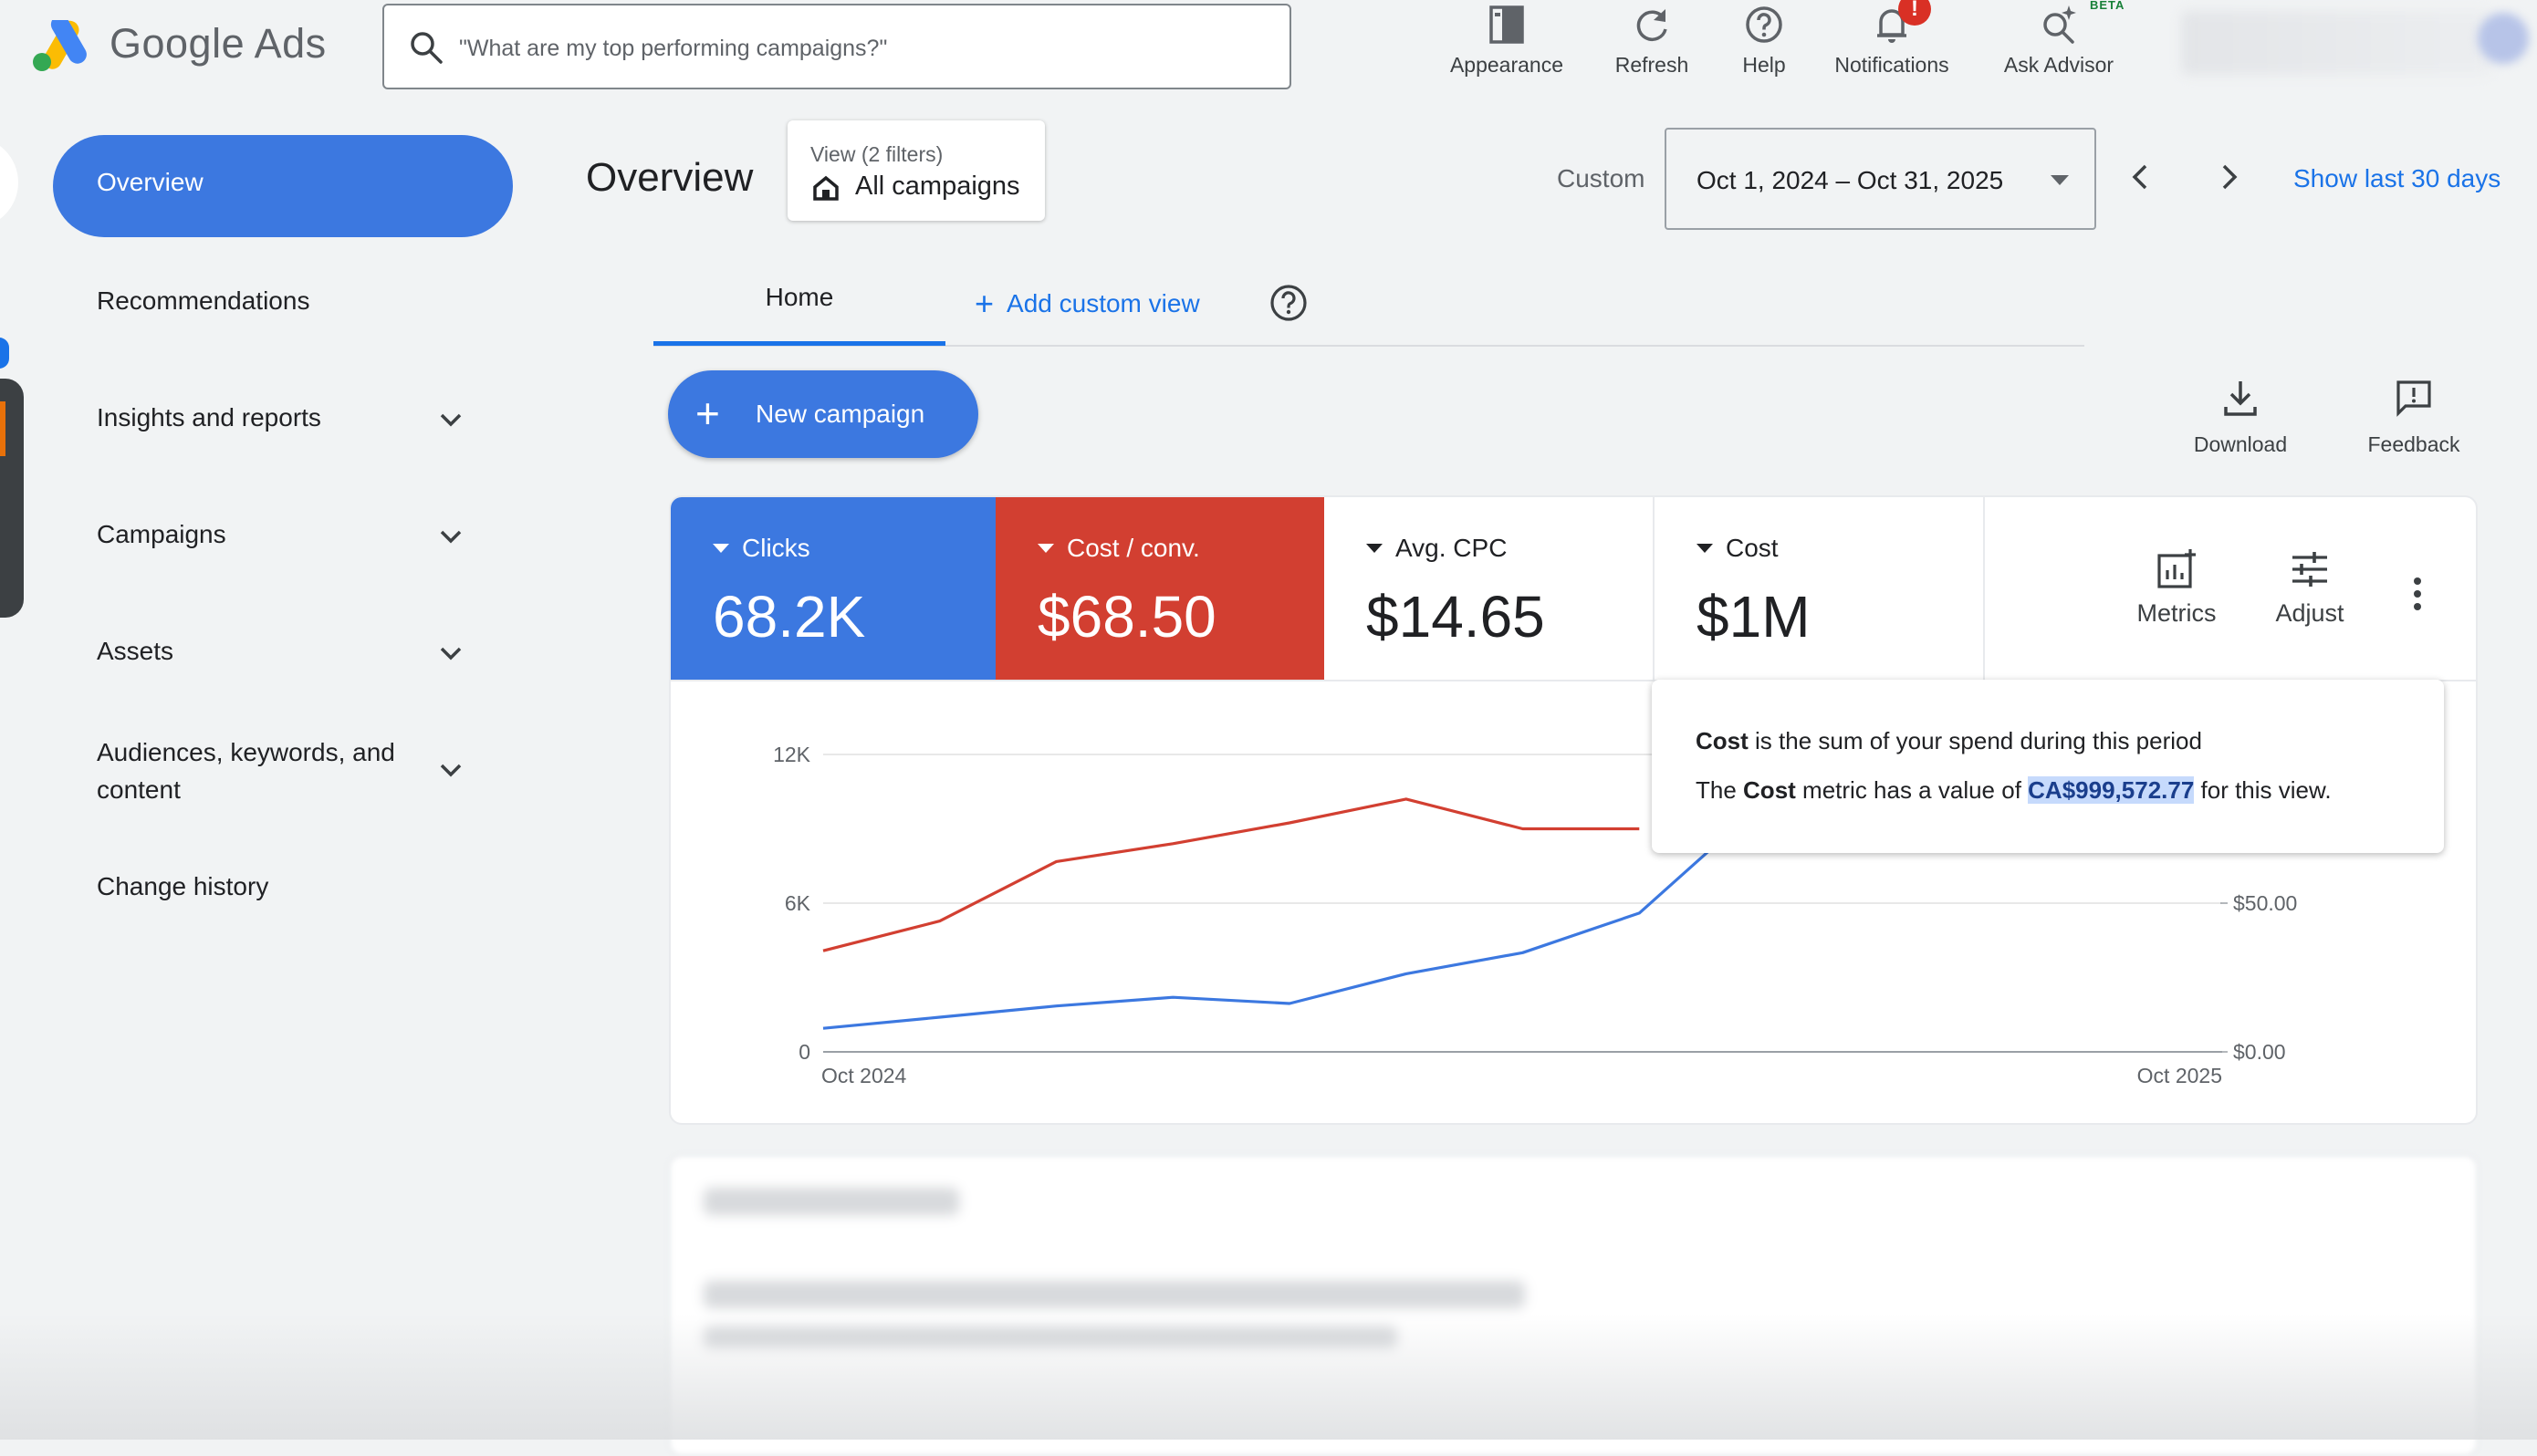 The height and width of the screenshot is (1456, 2537). What do you see at coordinates (2058, 65) in the screenshot?
I see `ask-advisor-label: Ask Advisor` at bounding box center [2058, 65].